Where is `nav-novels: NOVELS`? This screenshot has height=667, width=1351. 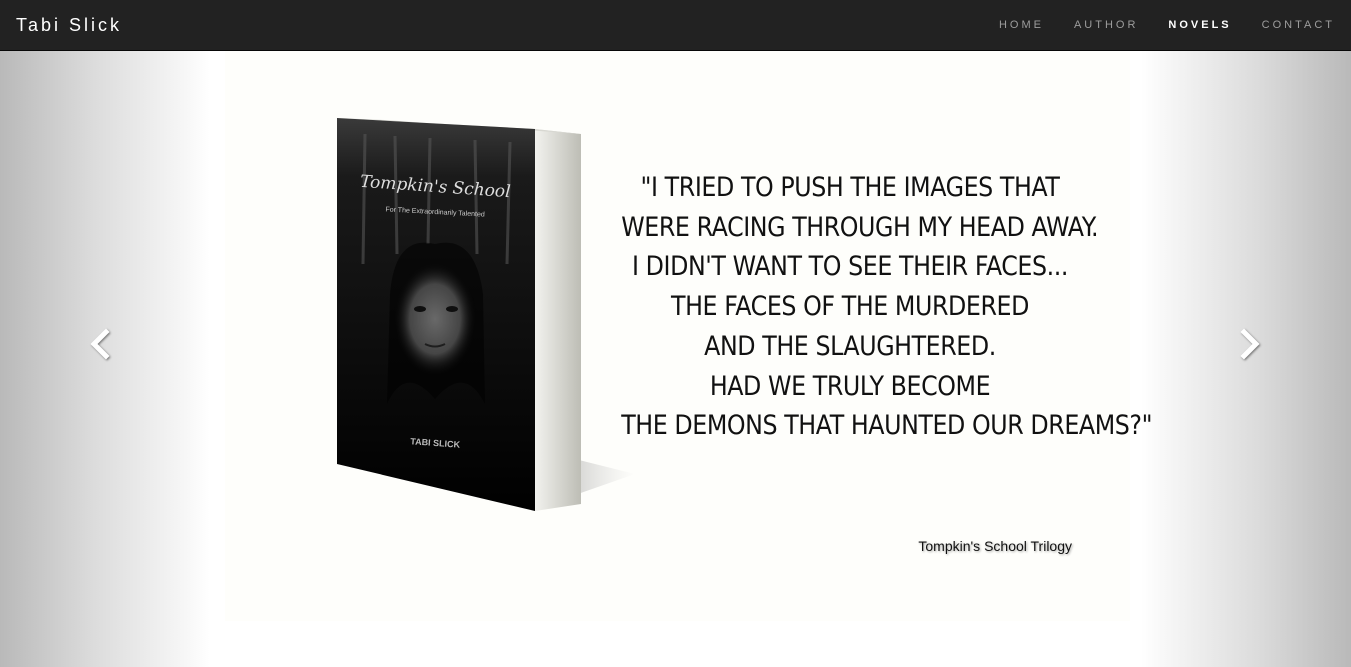
nav-novels: NOVELS is located at coordinates (1199, 25).